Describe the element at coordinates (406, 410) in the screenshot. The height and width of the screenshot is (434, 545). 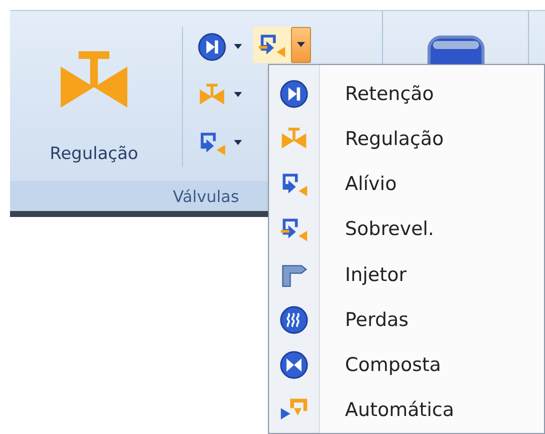
I see `menu-item: Automática` at that location.